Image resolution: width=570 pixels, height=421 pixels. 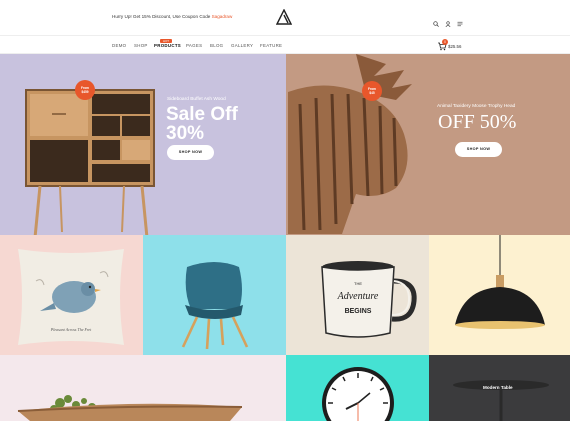 I want to click on price-badge-value: $459, so click(x=85, y=92).